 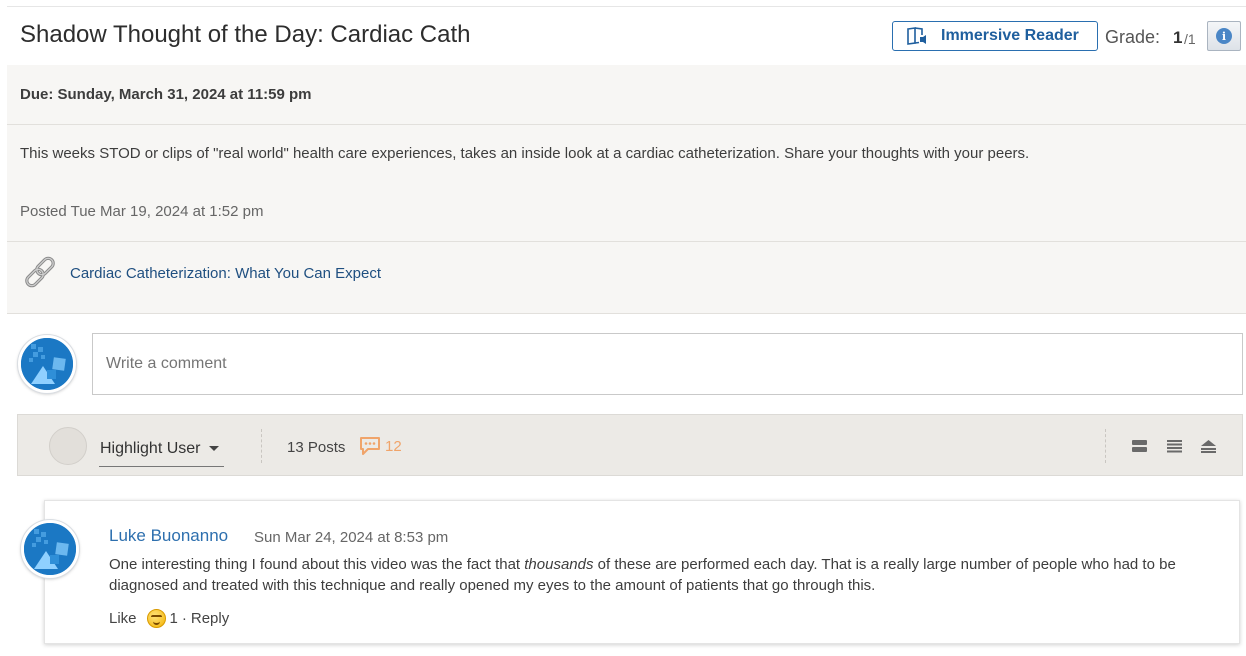 I want to click on reply-button: Reply, so click(x=210, y=618).